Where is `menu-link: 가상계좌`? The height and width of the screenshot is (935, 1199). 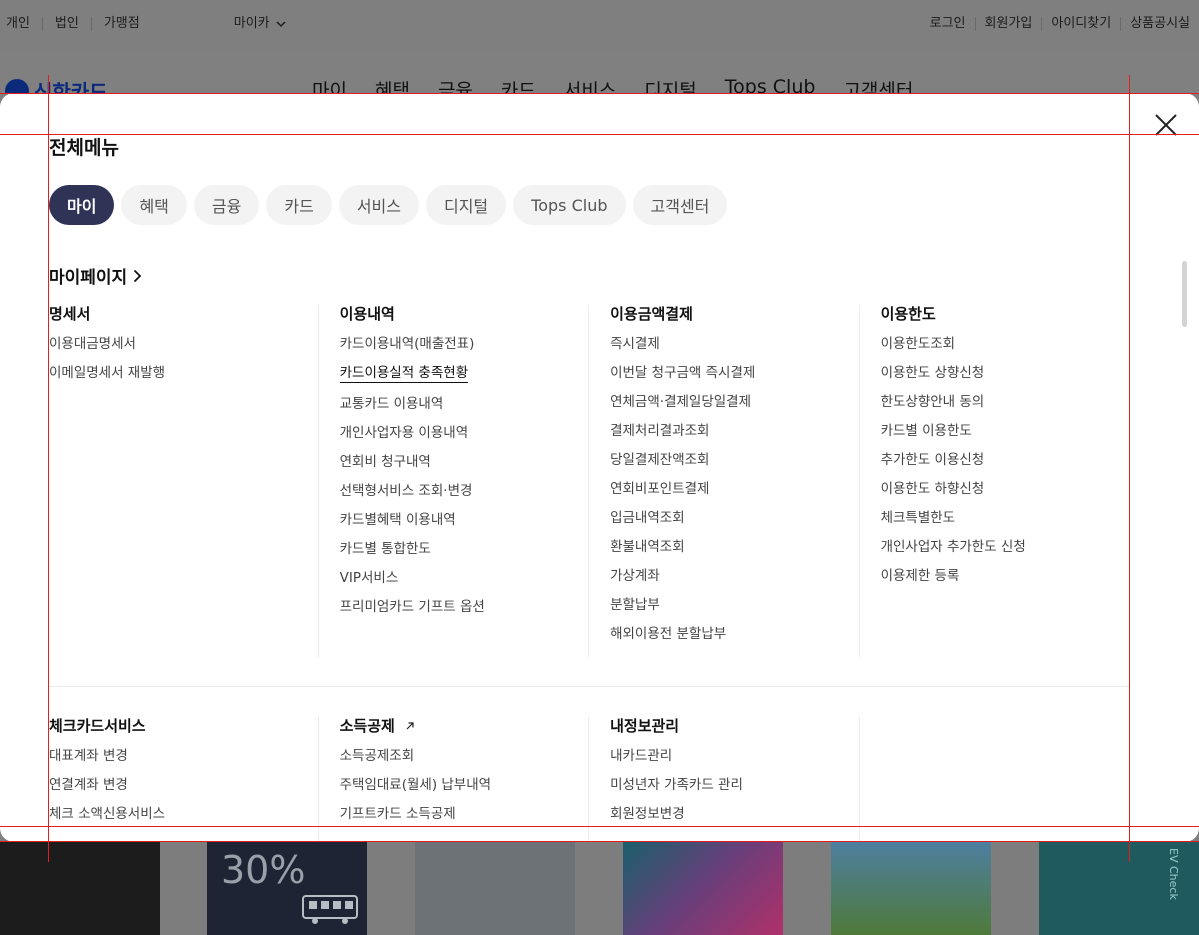 menu-link: 가상계좌 is located at coordinates (734, 576).